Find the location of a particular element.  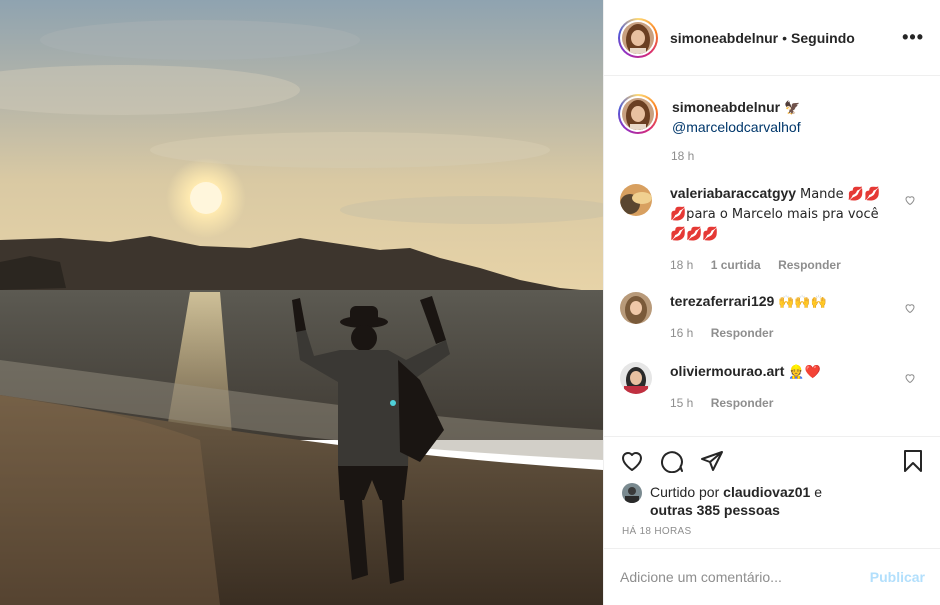

post-header: simoneabdelnur • Seguindo ••• is located at coordinates (772, 38).